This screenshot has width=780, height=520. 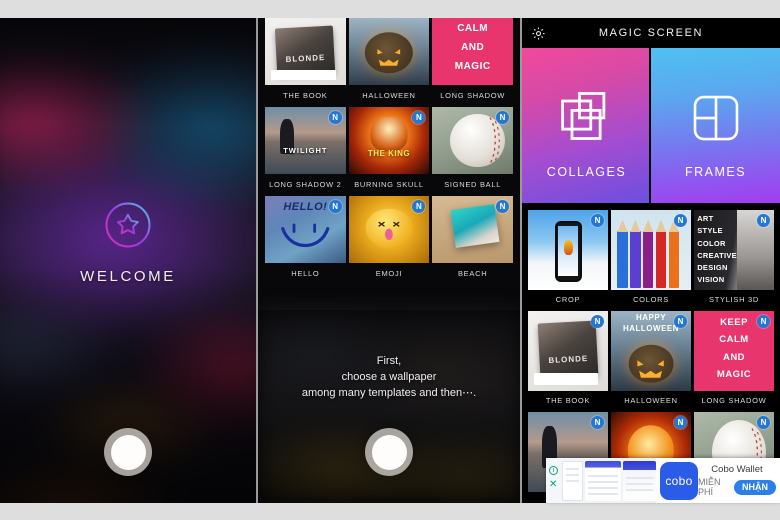 What do you see at coordinates (679, 480) in the screenshot?
I see `cobo-logo: cobo` at bounding box center [679, 480].